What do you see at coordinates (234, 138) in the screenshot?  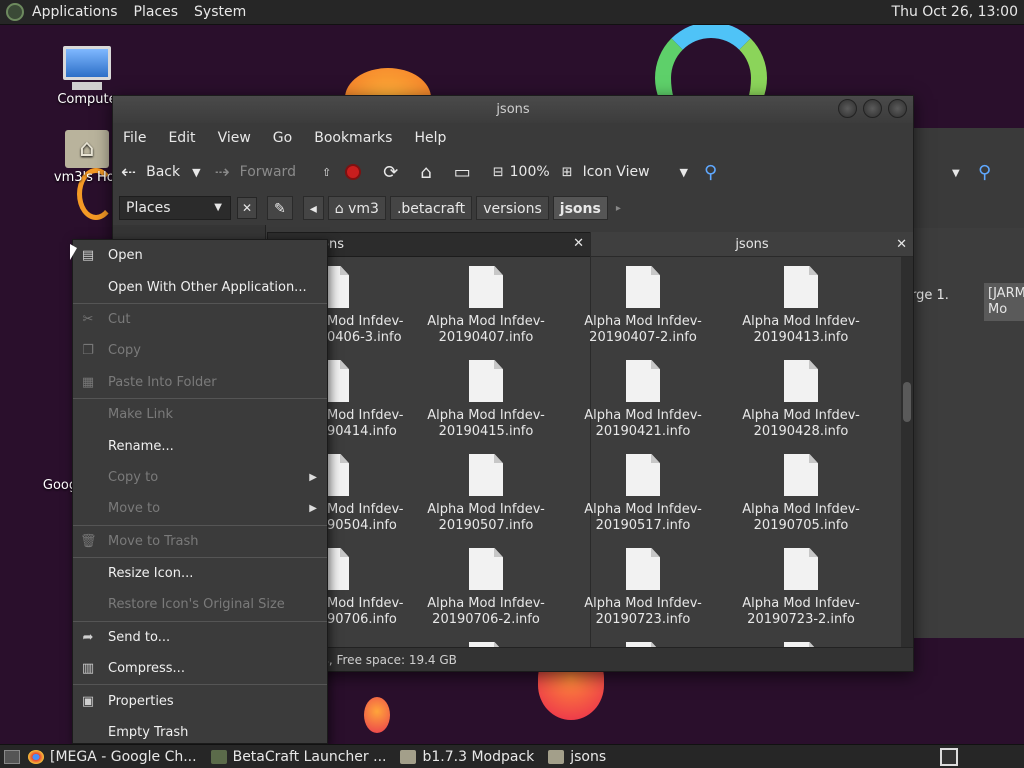 I see `menu-view: View` at bounding box center [234, 138].